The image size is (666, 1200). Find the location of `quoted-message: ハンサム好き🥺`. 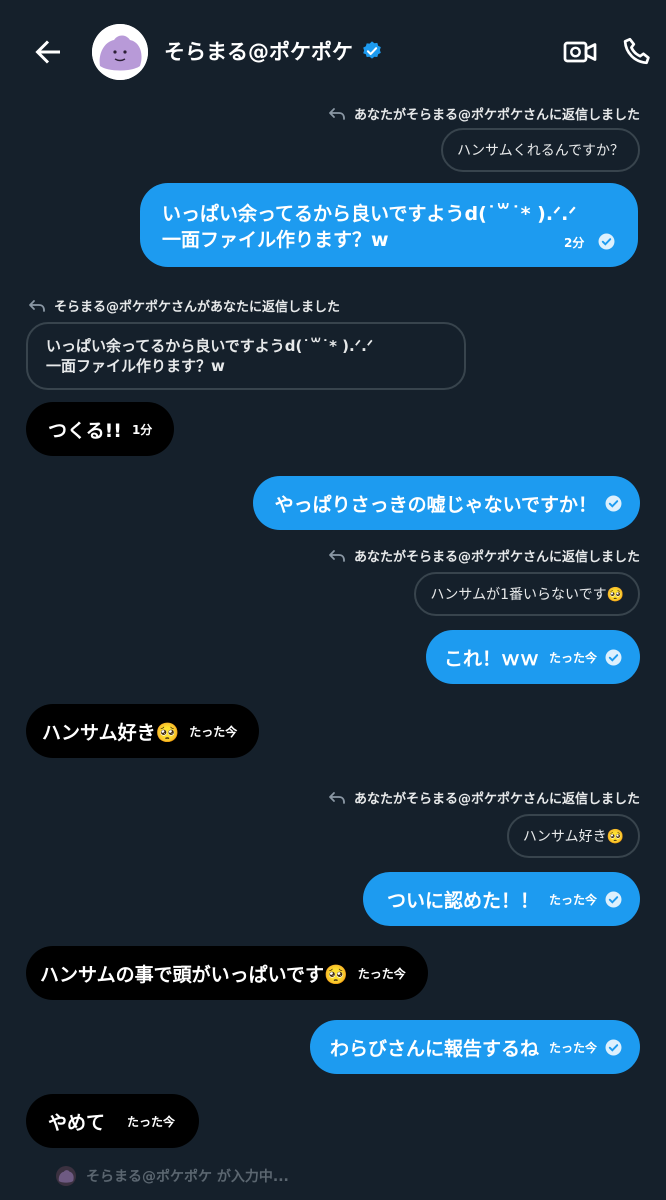

quoted-message: ハンサム好き🥺 is located at coordinates (573, 836).